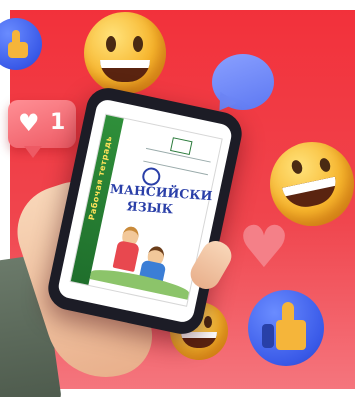  What do you see at coordinates (181, 146) in the screenshot?
I see `publisher-logo` at bounding box center [181, 146].